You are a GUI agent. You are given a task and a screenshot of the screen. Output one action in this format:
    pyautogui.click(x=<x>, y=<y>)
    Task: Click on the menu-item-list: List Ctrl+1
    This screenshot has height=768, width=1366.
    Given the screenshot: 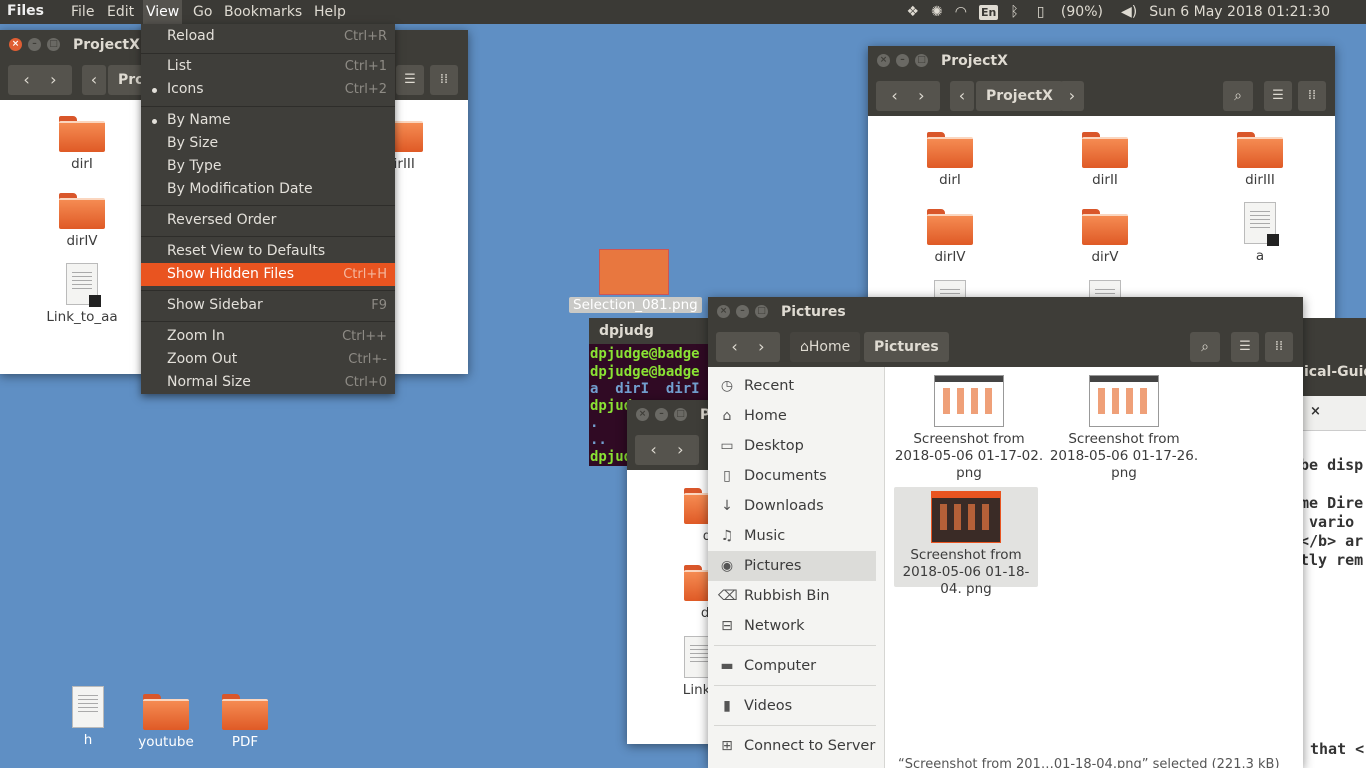 What is the action you would take?
    pyautogui.click(x=268, y=66)
    